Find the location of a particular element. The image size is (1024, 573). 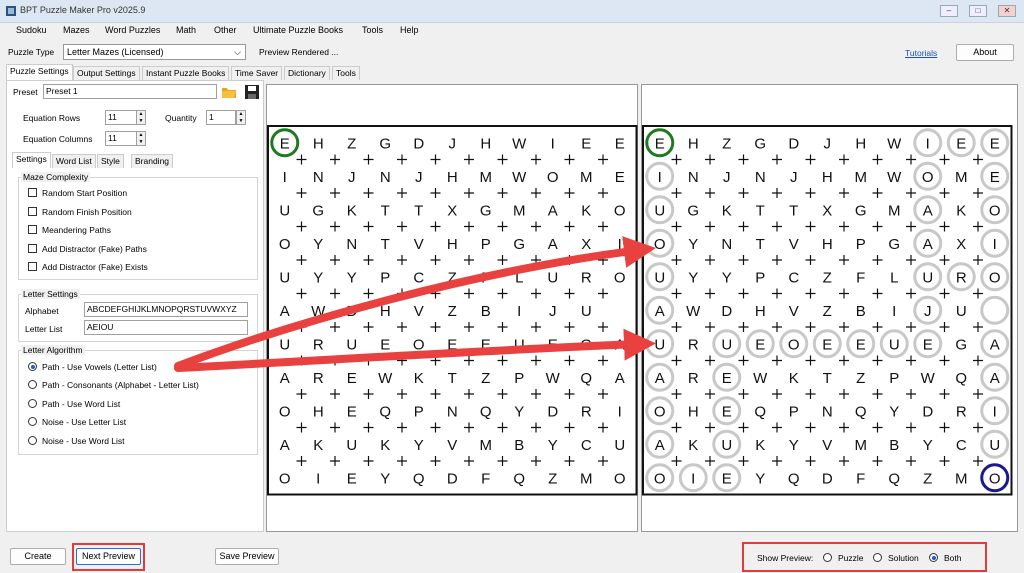

preview-solution-radio is located at coordinates (877, 557).